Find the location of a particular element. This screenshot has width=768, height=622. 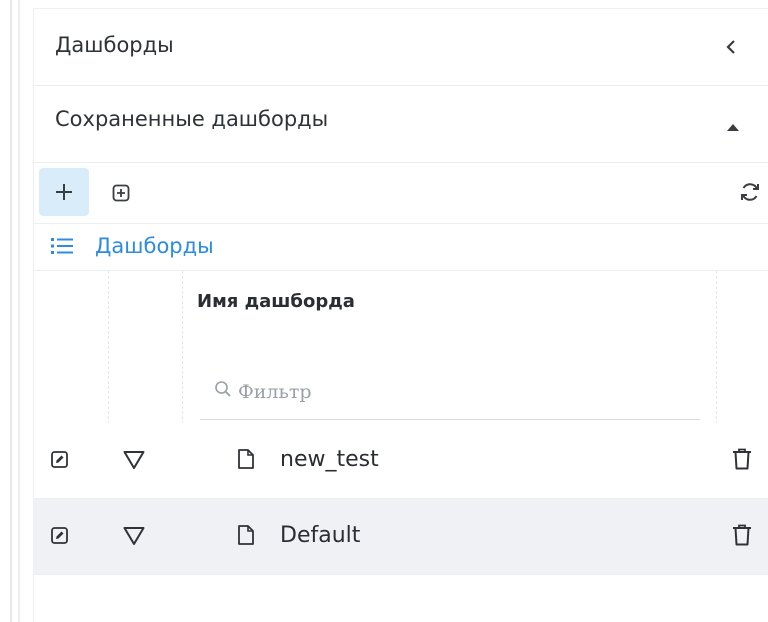

add-dashboard-button is located at coordinates (64, 192).